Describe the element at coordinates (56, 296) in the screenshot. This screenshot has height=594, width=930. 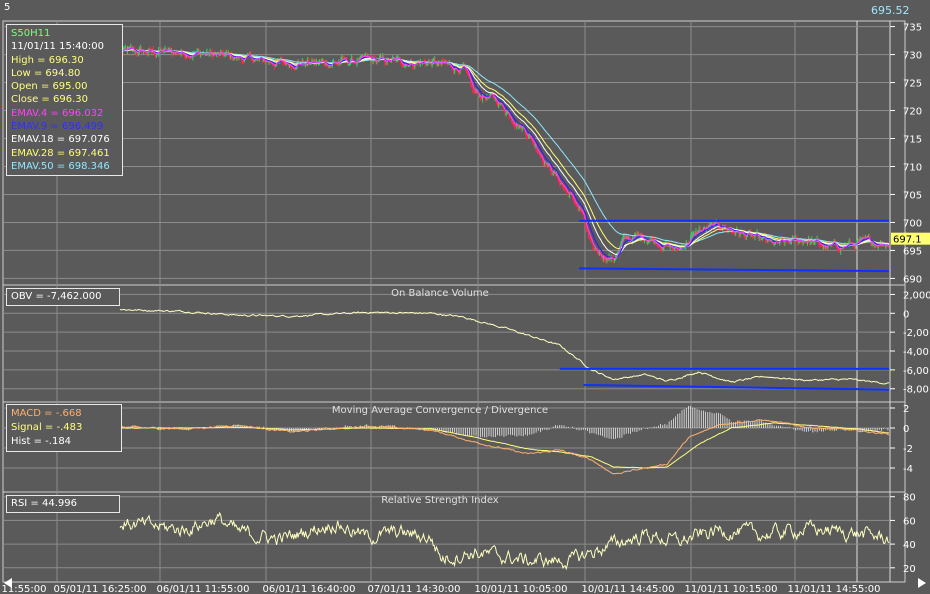
I see `obv-value-label: OBV = -7,462.000` at that location.